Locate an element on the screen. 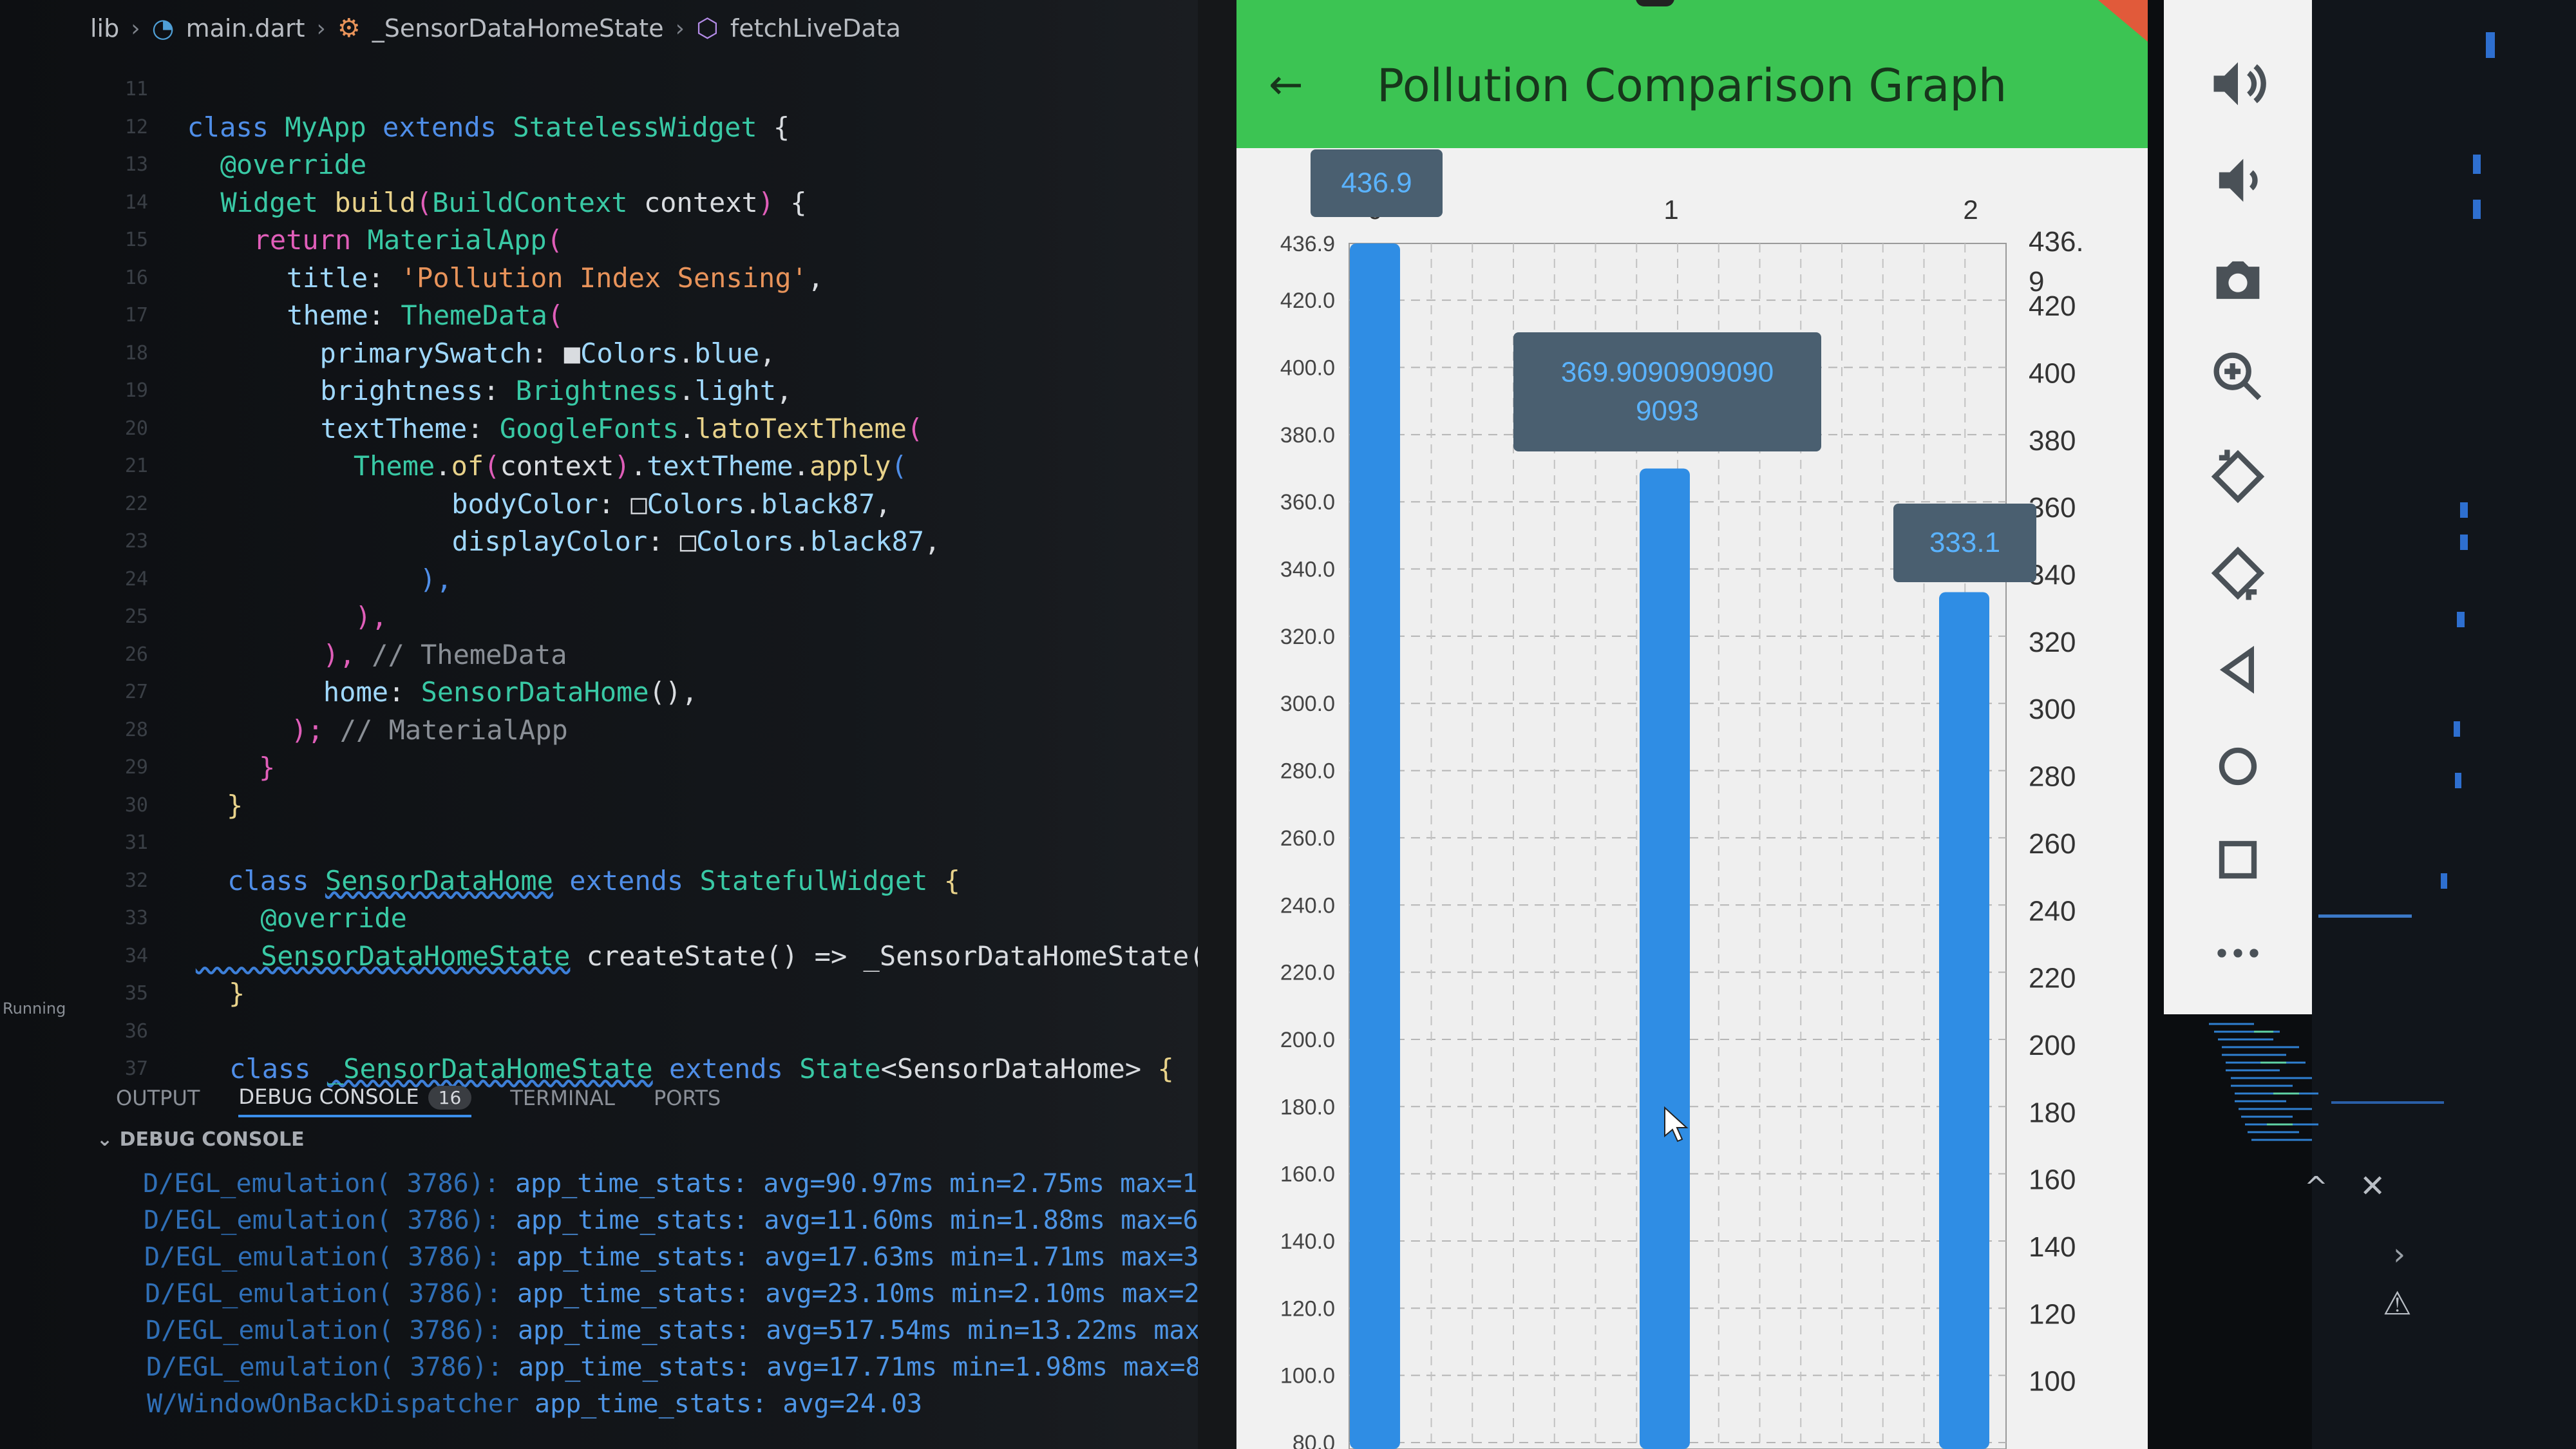 The width and height of the screenshot is (2576, 1449). code-token: Widget is located at coordinates (261, 202).